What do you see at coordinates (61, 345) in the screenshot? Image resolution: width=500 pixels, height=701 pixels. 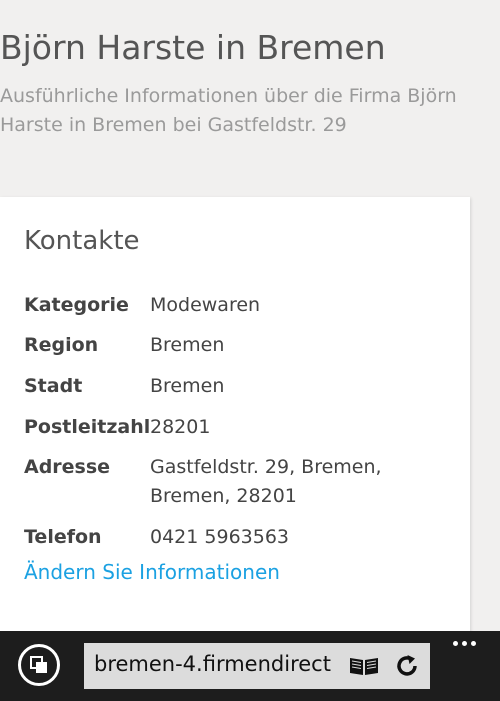 I see `info-label: Region` at bounding box center [61, 345].